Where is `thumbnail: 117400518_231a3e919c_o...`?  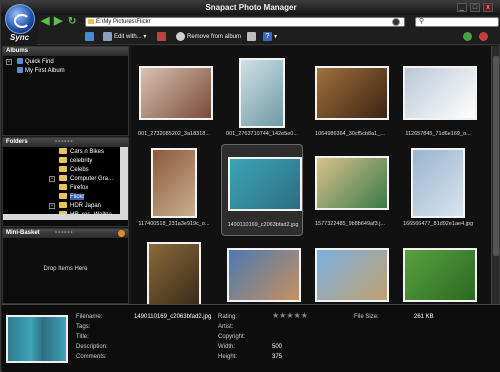 thumbnail: 117400518_231a3e919c_o... is located at coordinates (174, 190).